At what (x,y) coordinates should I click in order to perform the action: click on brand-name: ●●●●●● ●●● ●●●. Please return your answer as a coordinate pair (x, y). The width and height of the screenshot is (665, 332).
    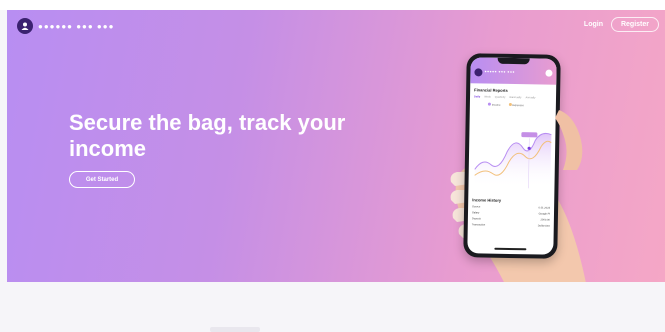
    Looking at the image, I should click on (76, 26).